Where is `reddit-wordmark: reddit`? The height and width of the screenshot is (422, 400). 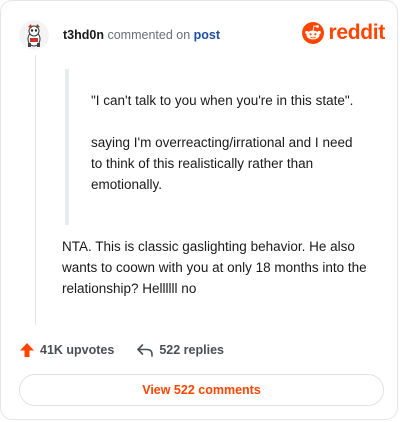
reddit-wordmark: reddit is located at coordinates (356, 32).